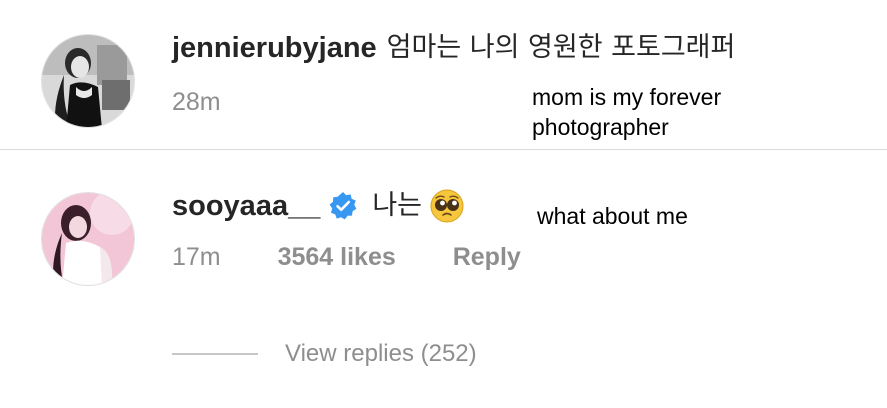  Describe the element at coordinates (397, 205) in the screenshot. I see `comment-text: 나는` at that location.